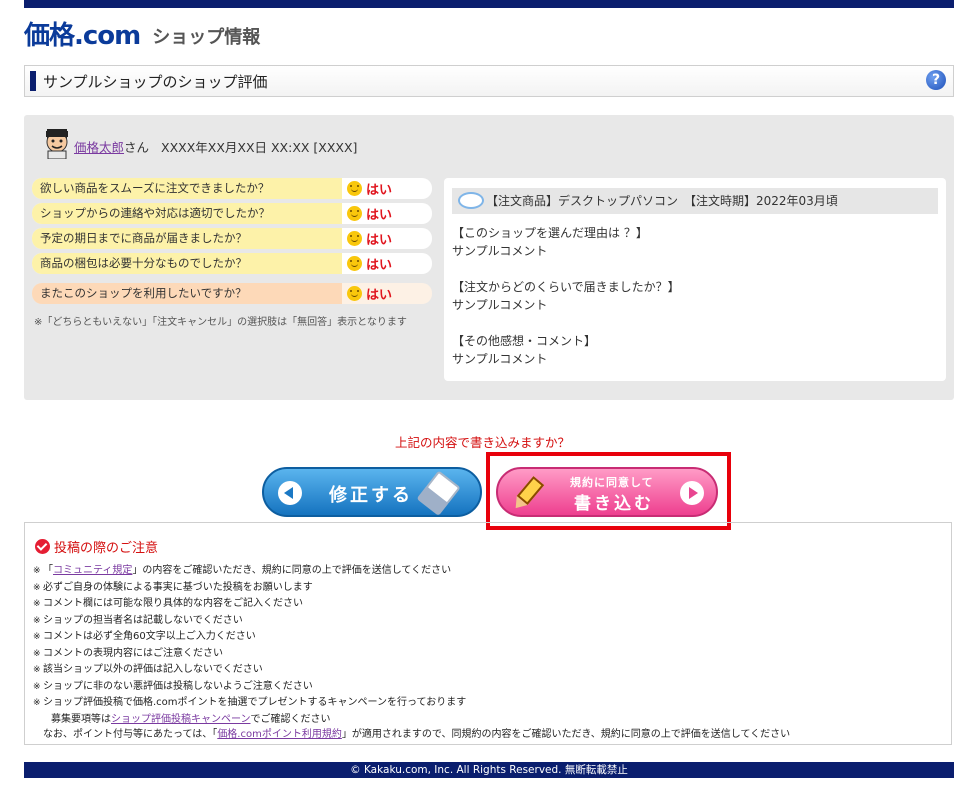  I want to click on logo-subtitle: ショップ情報, so click(206, 37).